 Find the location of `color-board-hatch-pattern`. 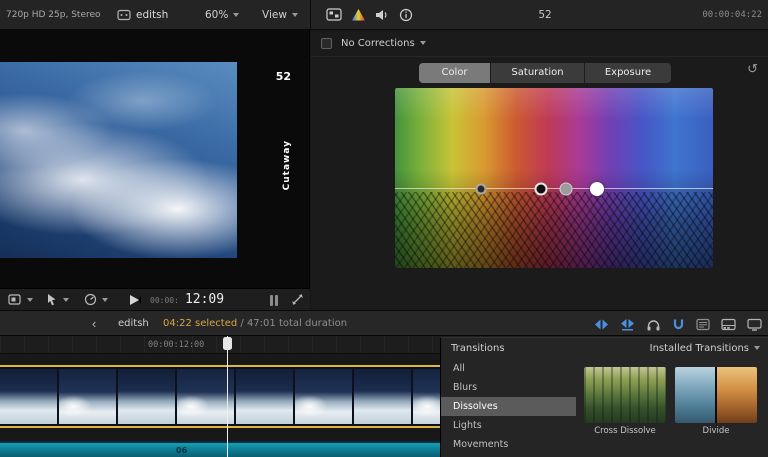

color-board-hatch-pattern is located at coordinates (554, 230).